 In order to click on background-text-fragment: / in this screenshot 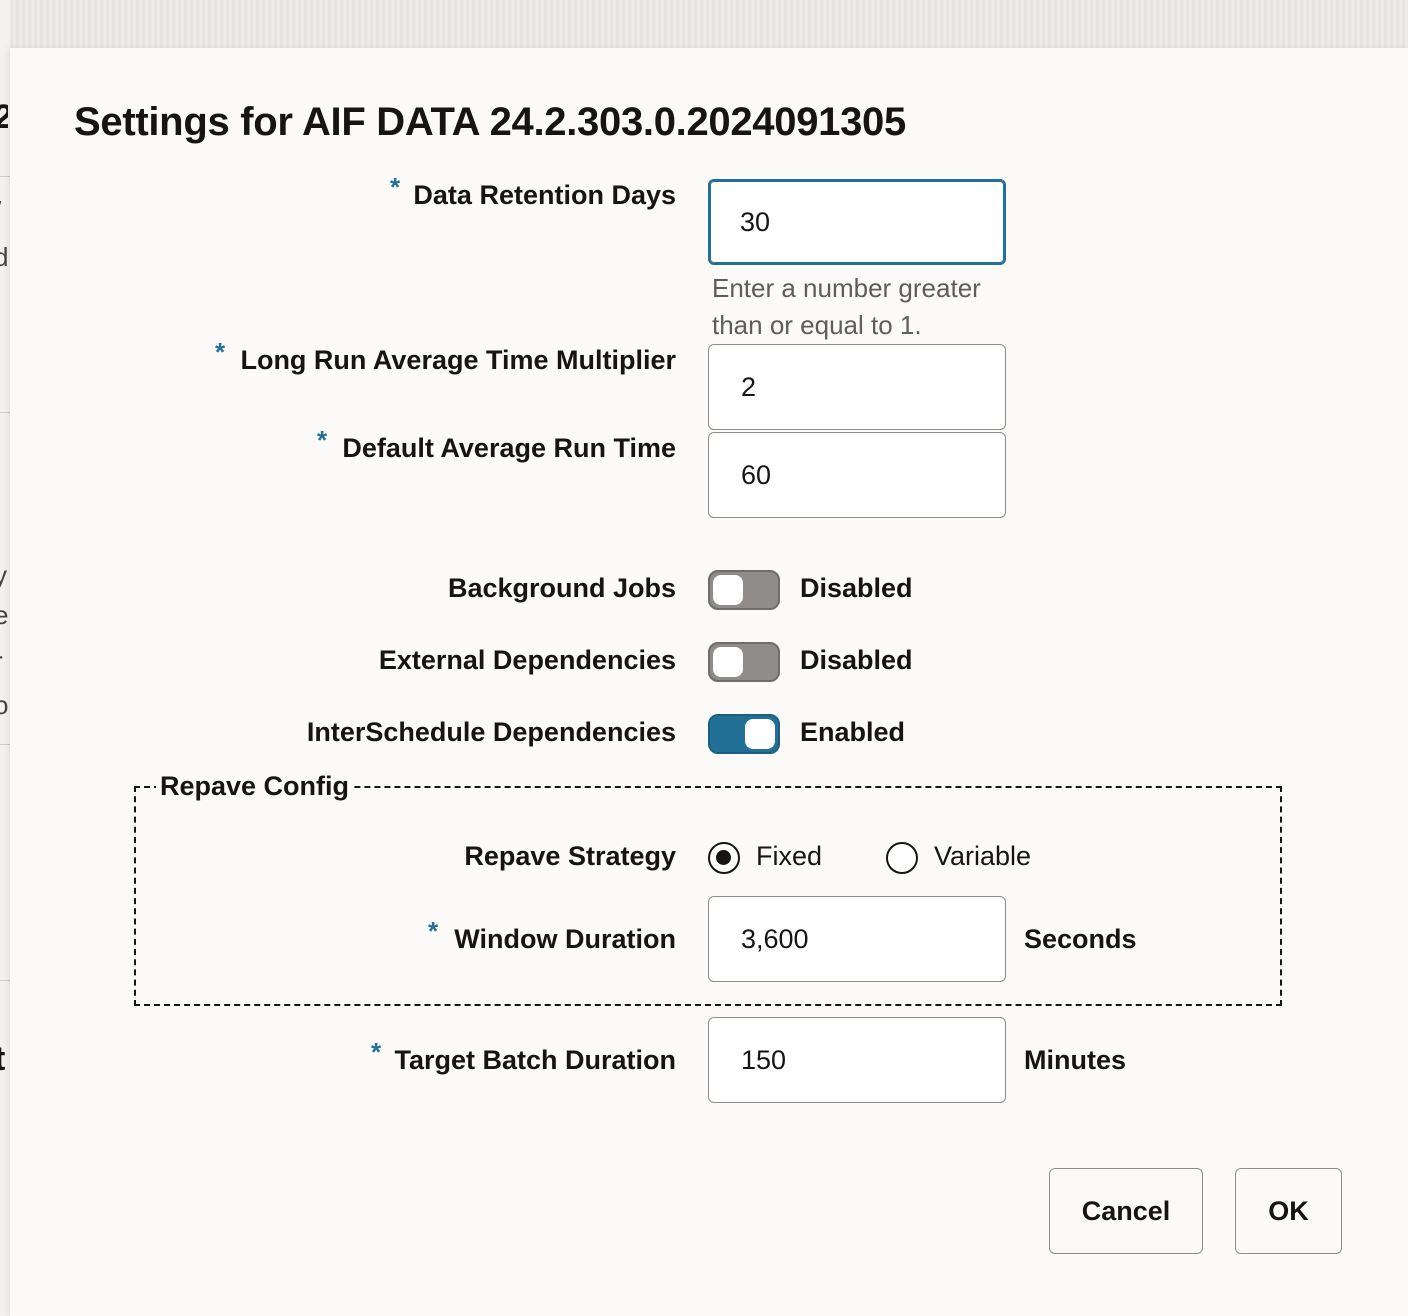, I will do `click(4, 211)`.